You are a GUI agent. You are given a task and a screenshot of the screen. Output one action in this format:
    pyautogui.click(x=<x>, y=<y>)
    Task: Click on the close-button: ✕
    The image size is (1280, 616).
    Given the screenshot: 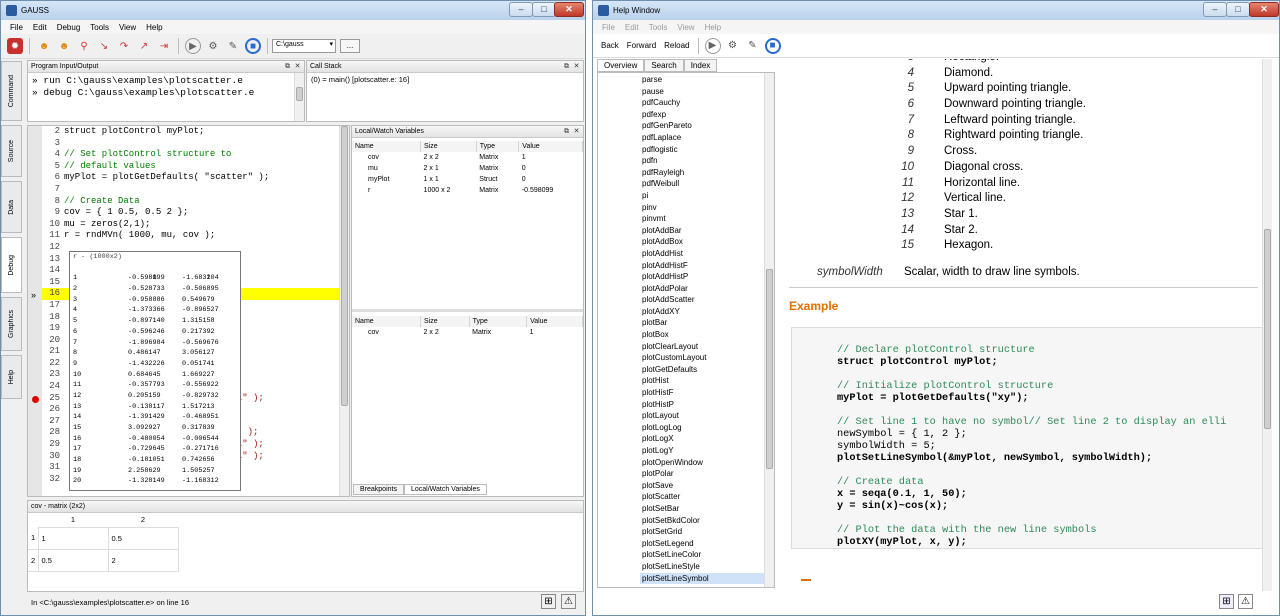 What is the action you would take?
    pyautogui.click(x=569, y=9)
    